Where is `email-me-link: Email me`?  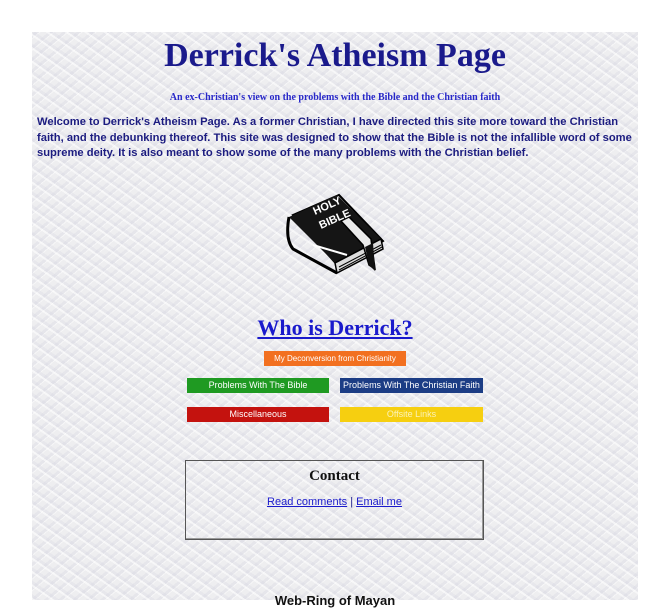
email-me-link: Email me is located at coordinates (379, 502).